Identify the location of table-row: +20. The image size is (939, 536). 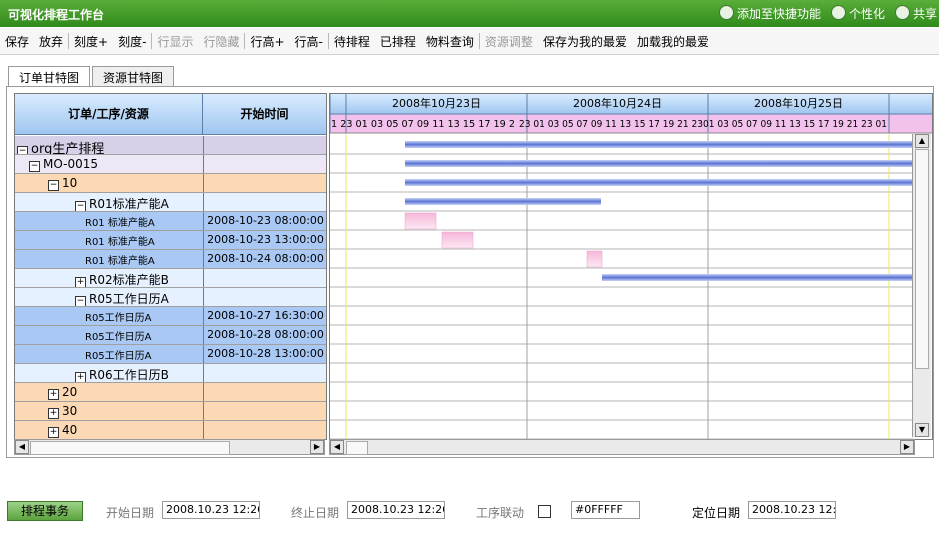
(170, 392).